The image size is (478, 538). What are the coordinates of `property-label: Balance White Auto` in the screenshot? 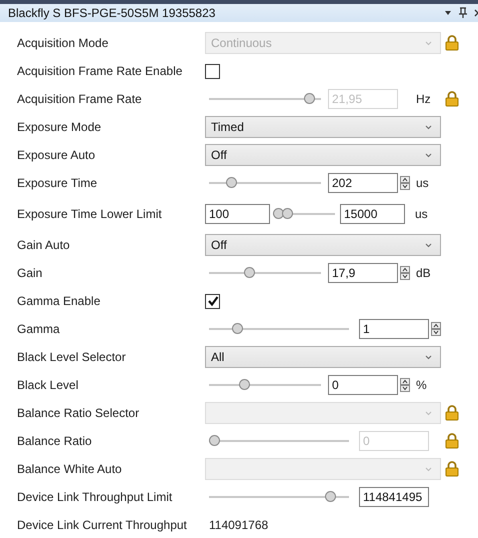 It's located at (69, 469).